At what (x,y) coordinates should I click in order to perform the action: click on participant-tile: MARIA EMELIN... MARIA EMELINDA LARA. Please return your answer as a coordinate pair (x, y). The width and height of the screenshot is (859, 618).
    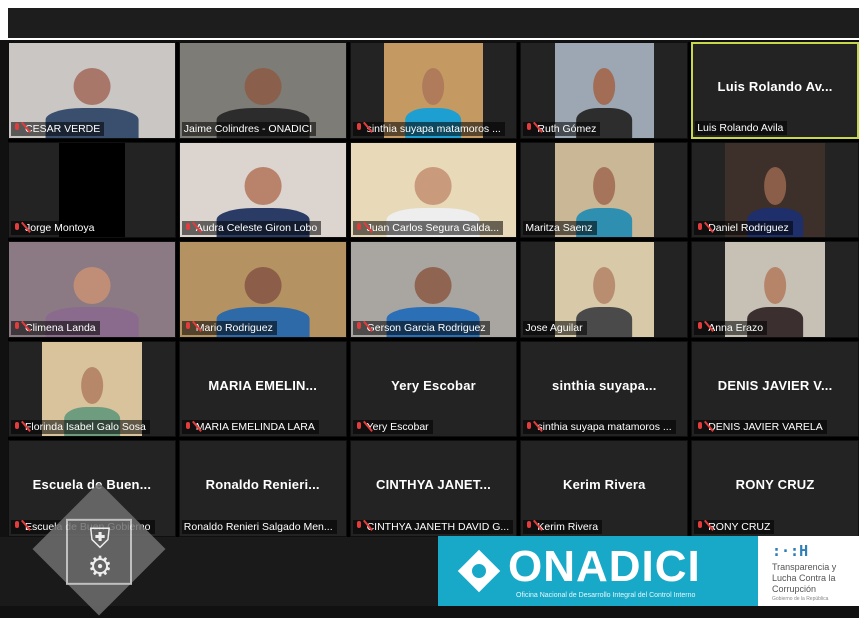
    Looking at the image, I should click on (262, 389).